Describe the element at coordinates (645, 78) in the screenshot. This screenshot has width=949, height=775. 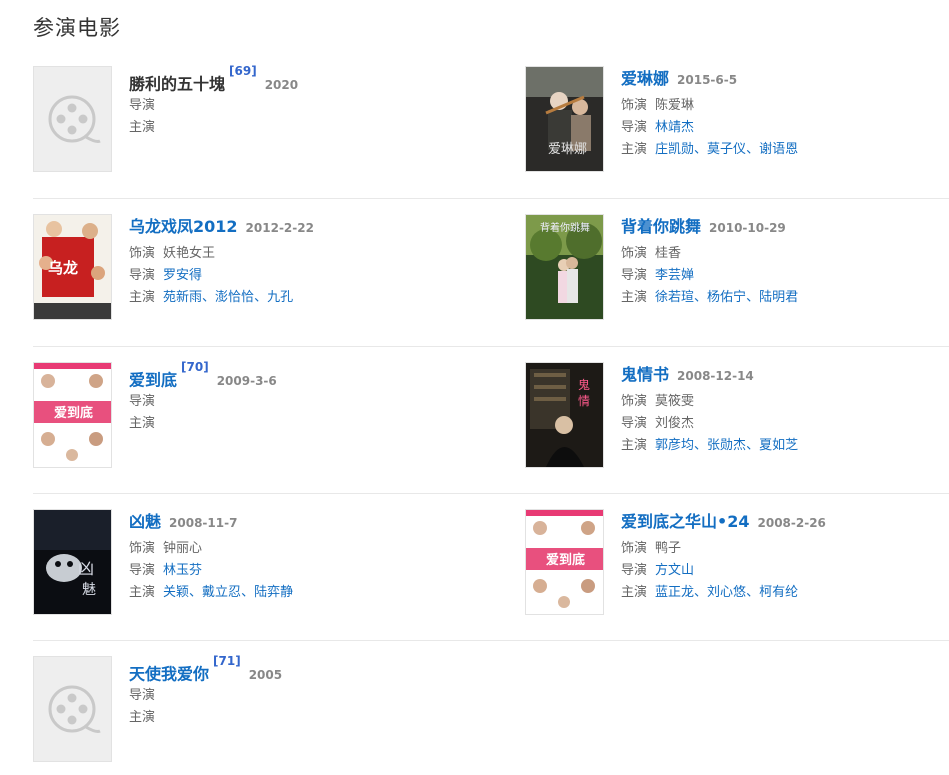
I see `film-title-link: 爱琳娜` at that location.